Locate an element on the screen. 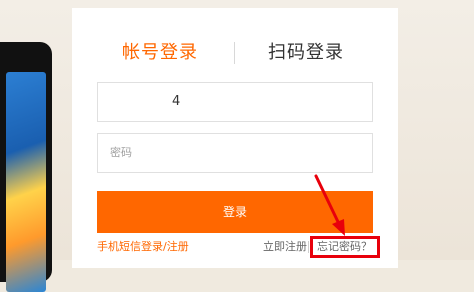 This screenshot has width=474, height=292. phone-illustration is located at coordinates (26, 167).